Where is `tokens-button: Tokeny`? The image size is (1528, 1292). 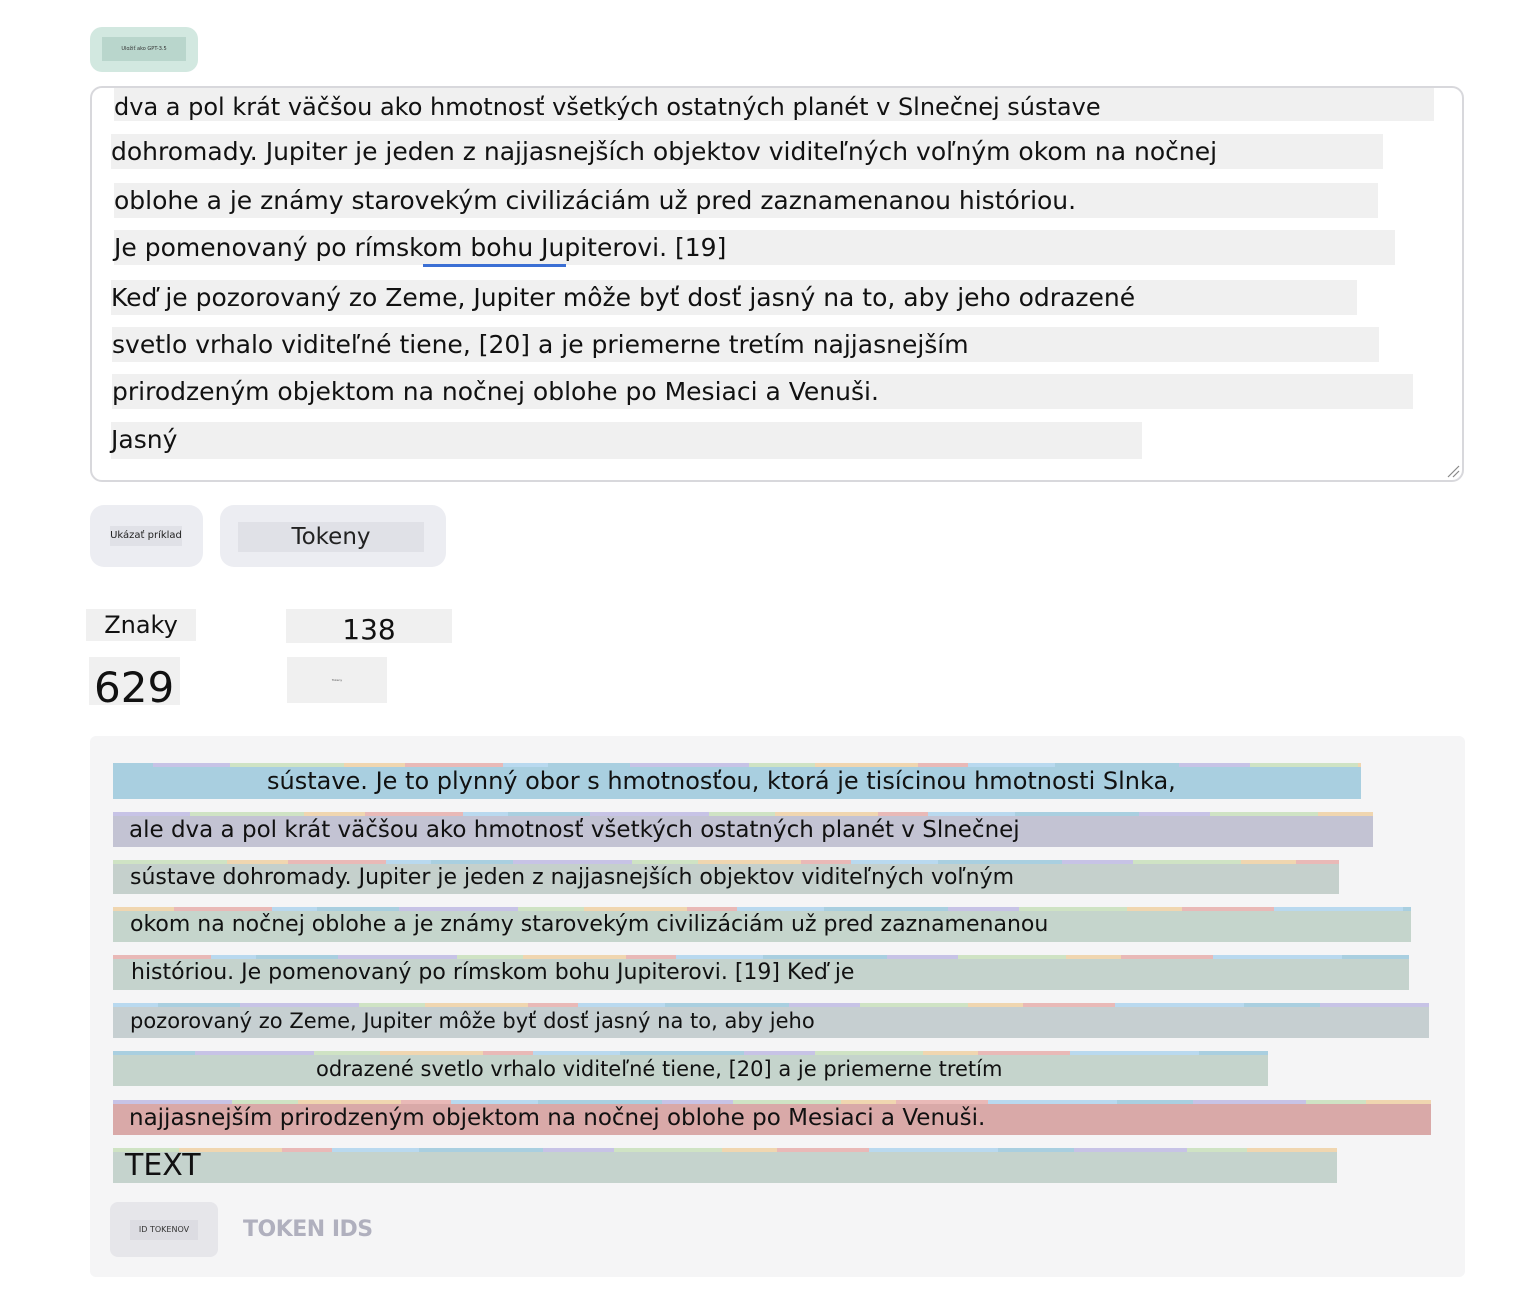
tokens-button: Tokeny is located at coordinates (333, 536).